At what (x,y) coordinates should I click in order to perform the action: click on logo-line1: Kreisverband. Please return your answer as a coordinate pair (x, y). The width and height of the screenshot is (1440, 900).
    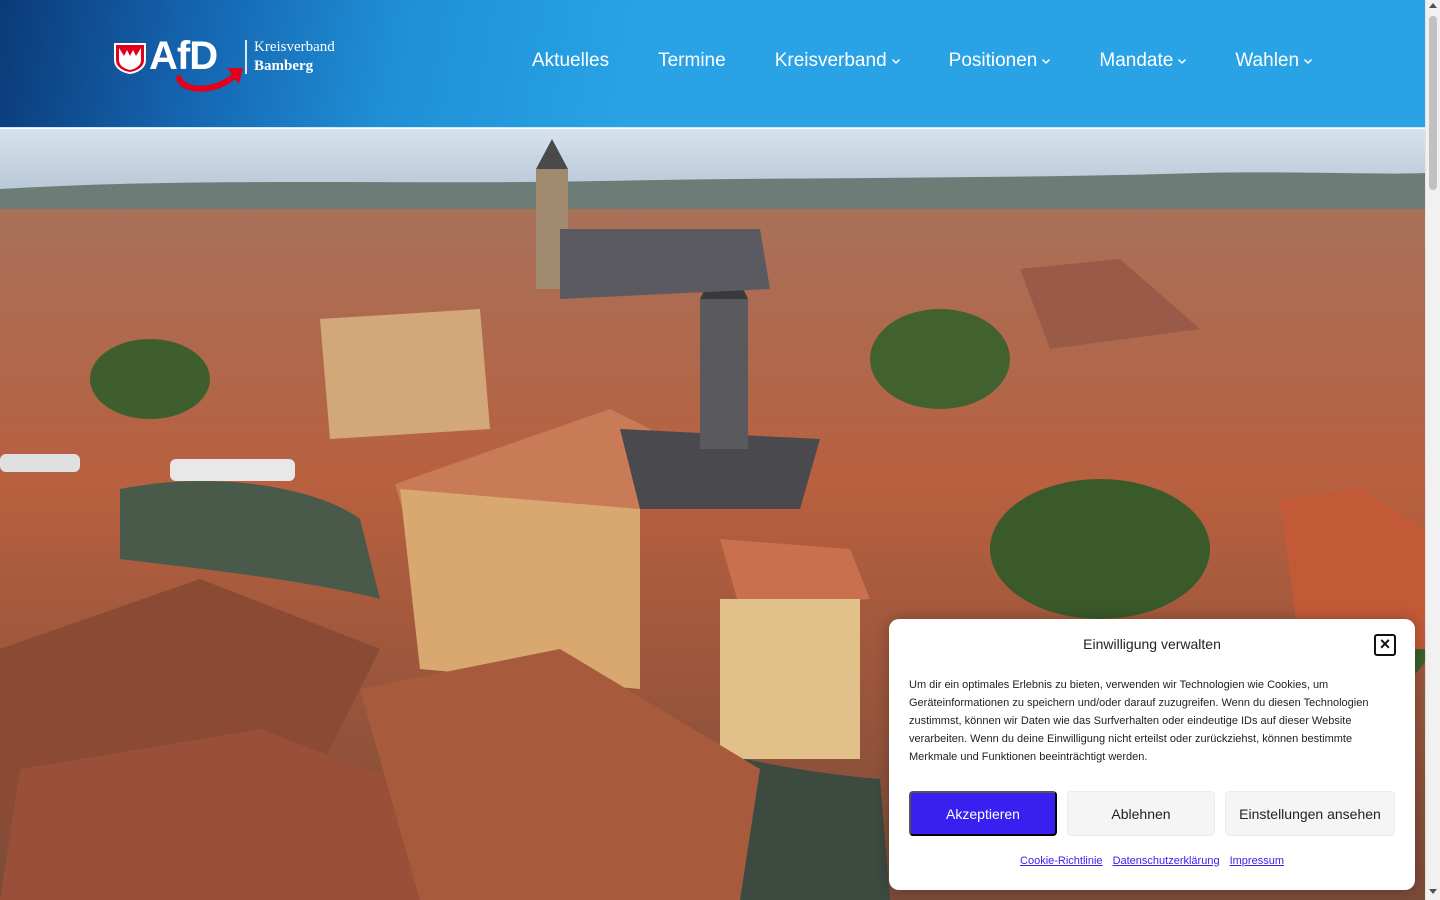
    Looking at the image, I should click on (294, 47).